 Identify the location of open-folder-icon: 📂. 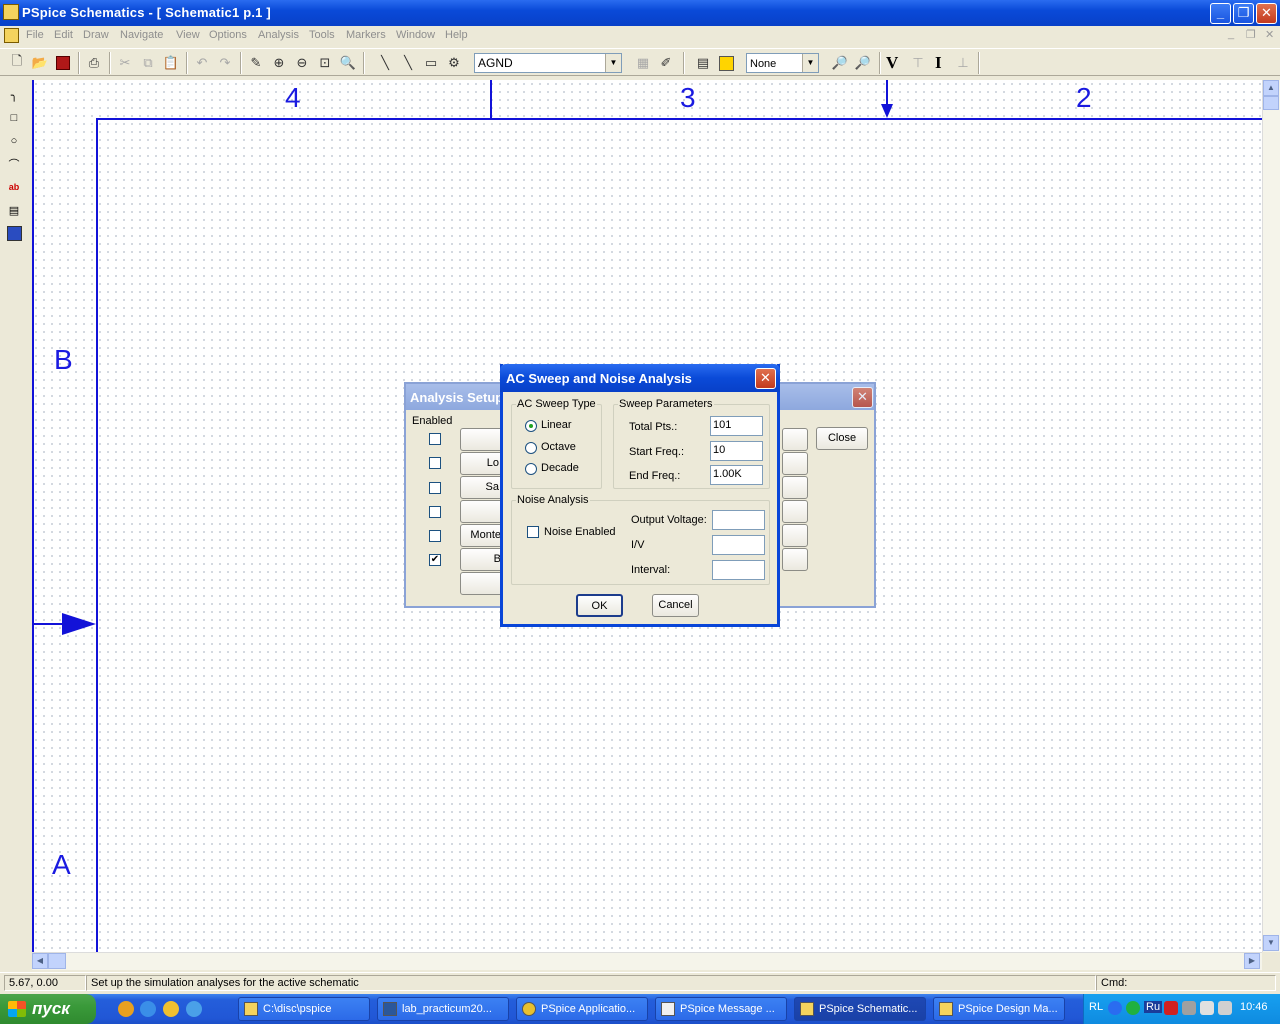
(40, 63).